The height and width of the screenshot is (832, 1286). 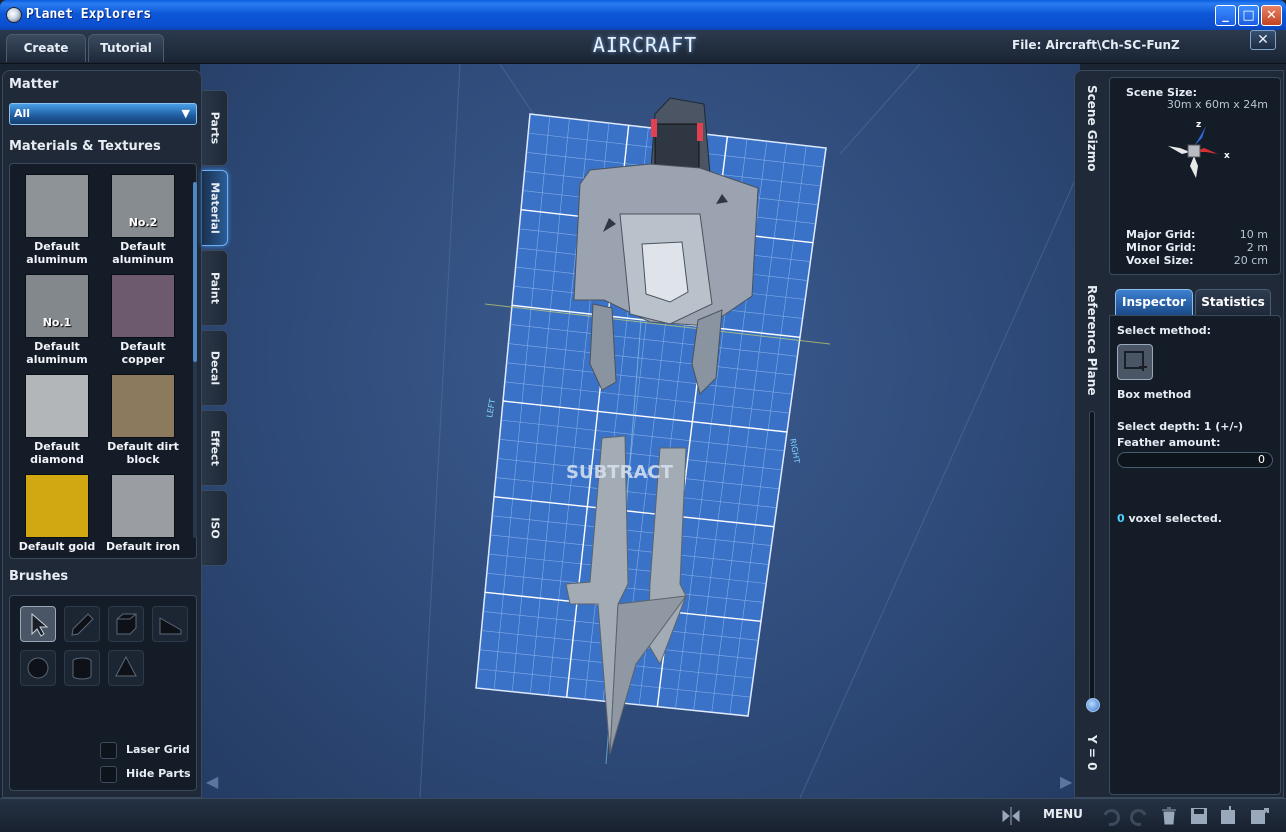 What do you see at coordinates (1253, 234) in the screenshot?
I see `major-grid-value: 10 m` at bounding box center [1253, 234].